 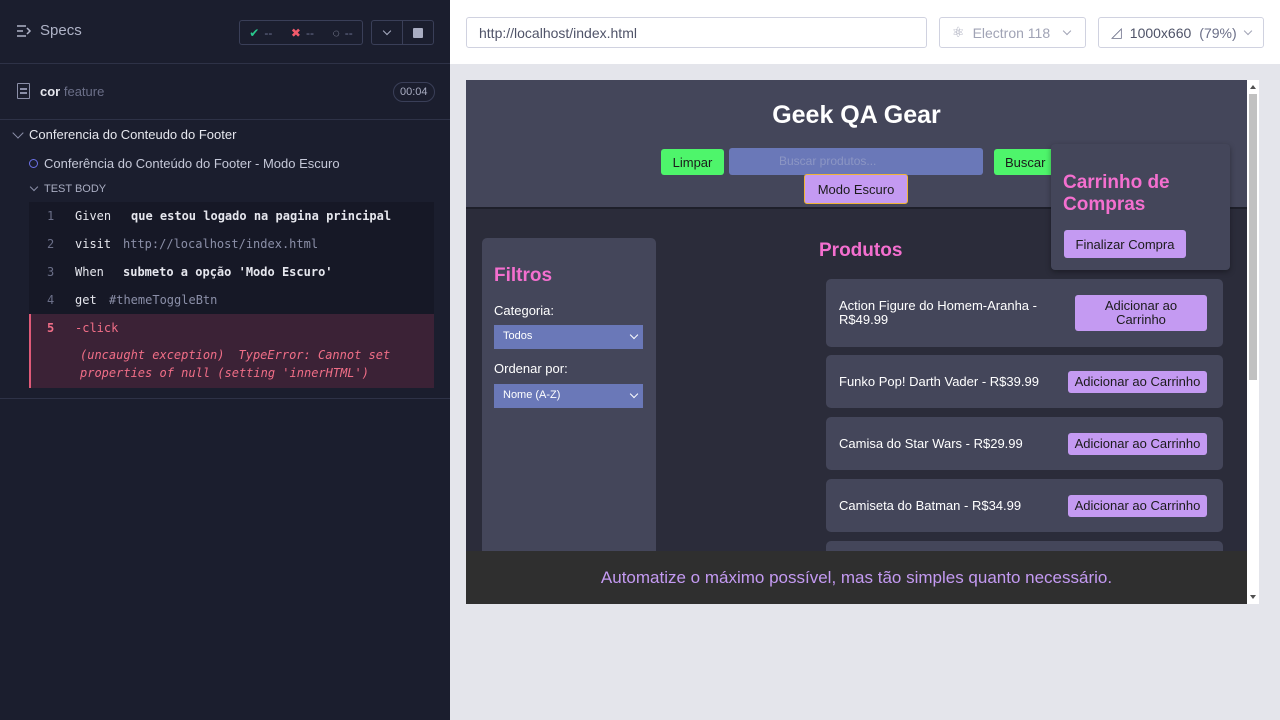 I want to click on cart-panel: Carrinho de Compras Finalizar Compra, so click(x=1140, y=207).